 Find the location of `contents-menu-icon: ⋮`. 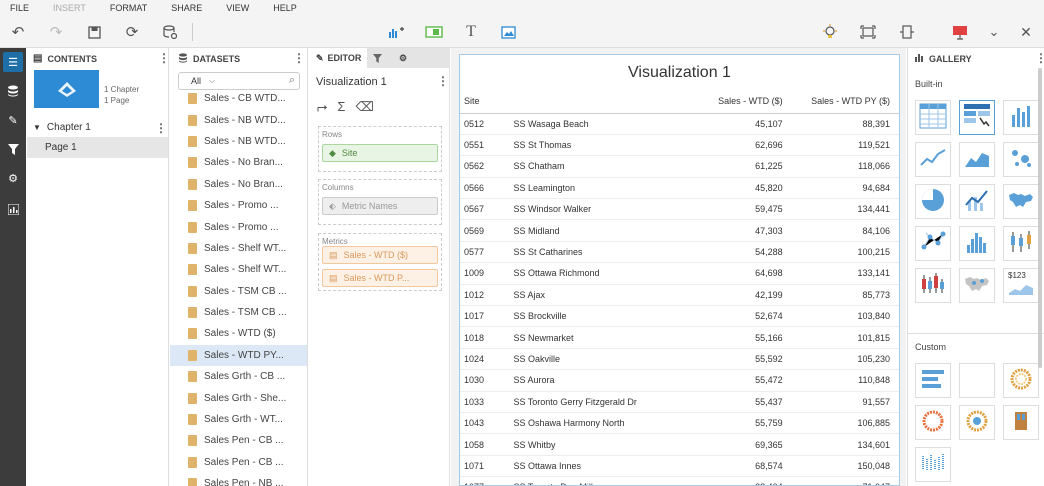

contents-menu-icon: ⋮ is located at coordinates (164, 58).